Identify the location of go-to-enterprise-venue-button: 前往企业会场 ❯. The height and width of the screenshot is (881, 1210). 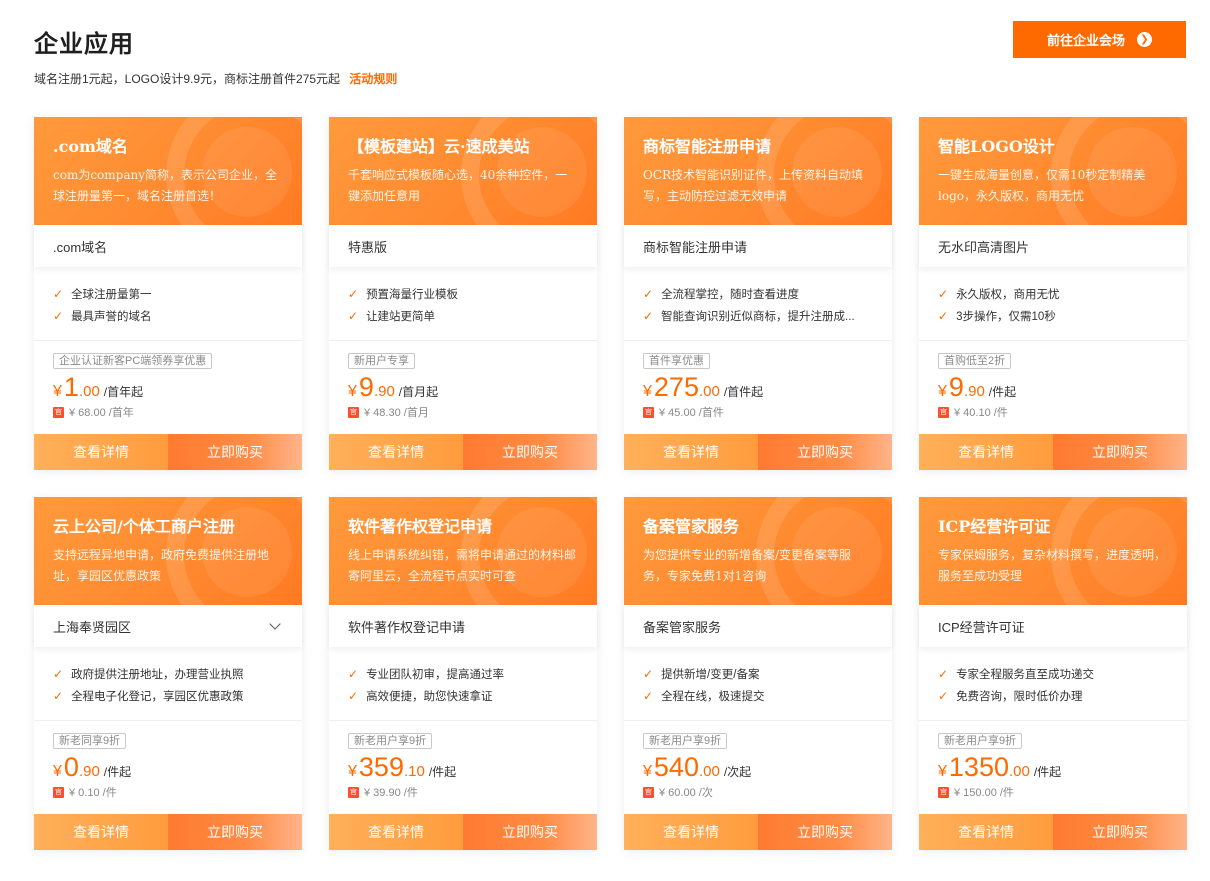
(1099, 39).